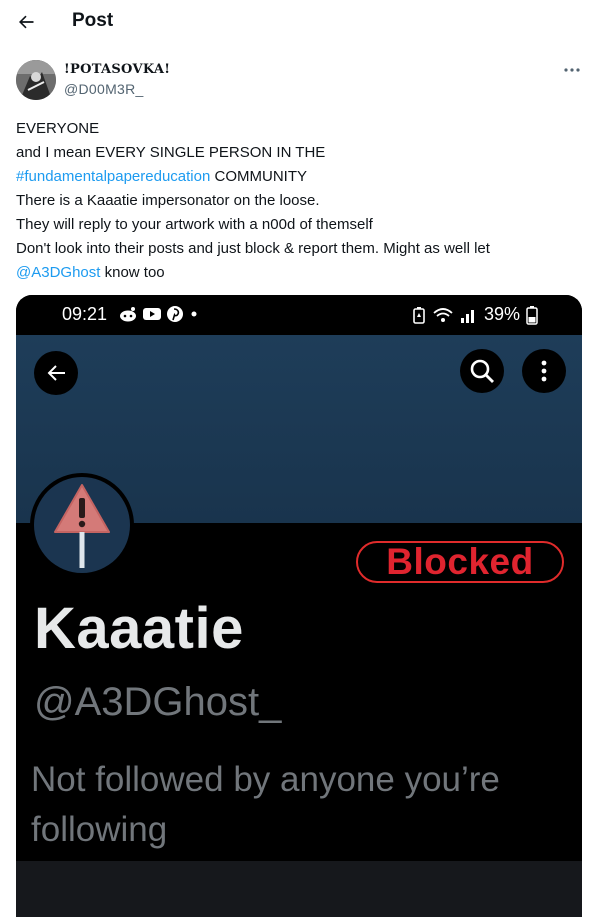  I want to click on tweet-line: #fundamentalpapereducation COMMUNITY, so click(306, 177).